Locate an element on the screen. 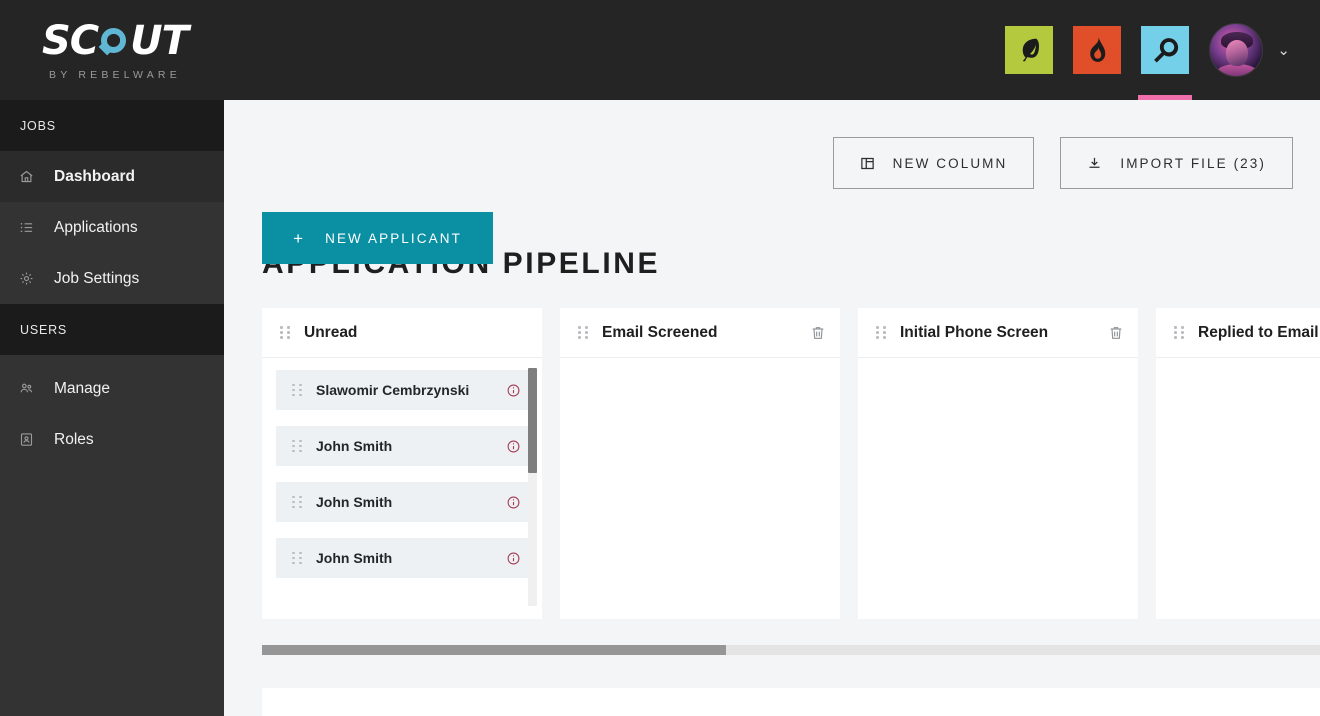 The width and height of the screenshot is (1320, 716). column-title: Initial Phone Screen is located at coordinates (974, 332).